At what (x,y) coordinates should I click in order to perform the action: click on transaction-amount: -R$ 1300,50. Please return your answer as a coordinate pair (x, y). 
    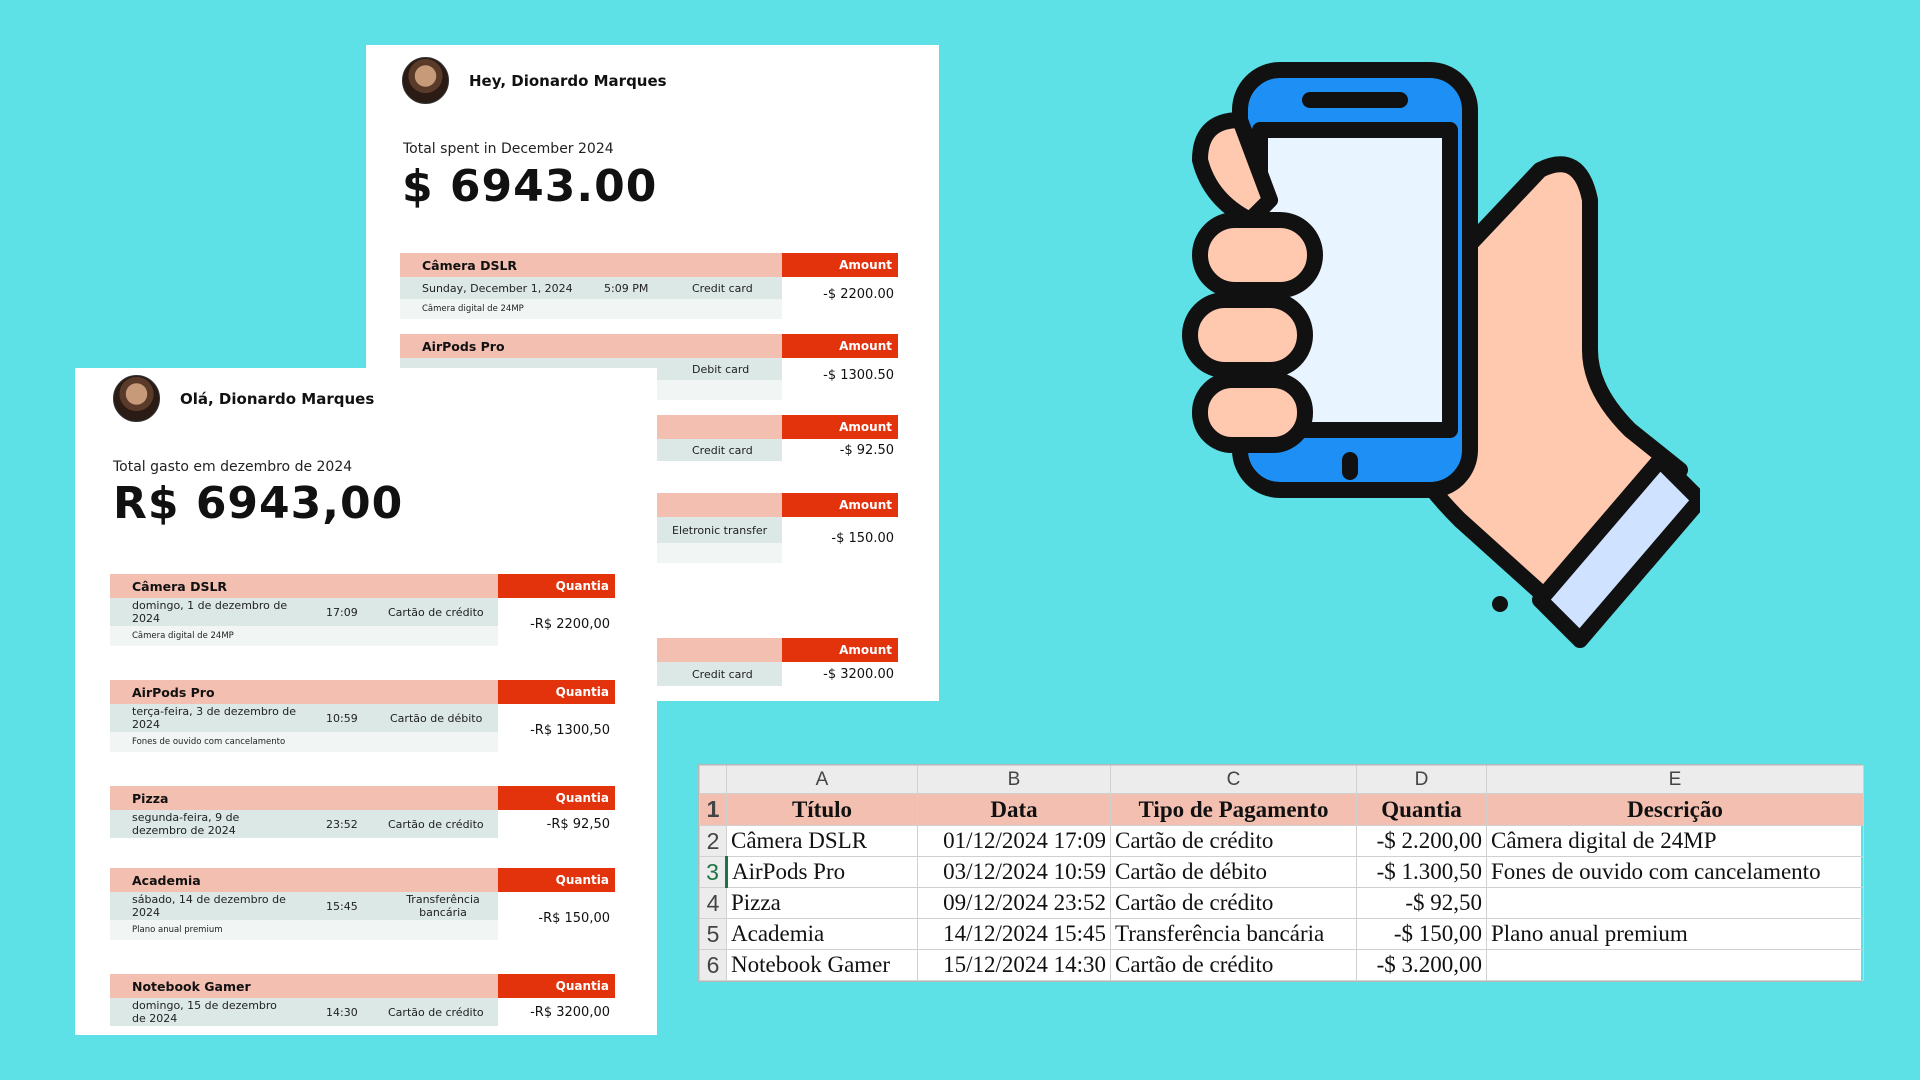
    Looking at the image, I should click on (570, 730).